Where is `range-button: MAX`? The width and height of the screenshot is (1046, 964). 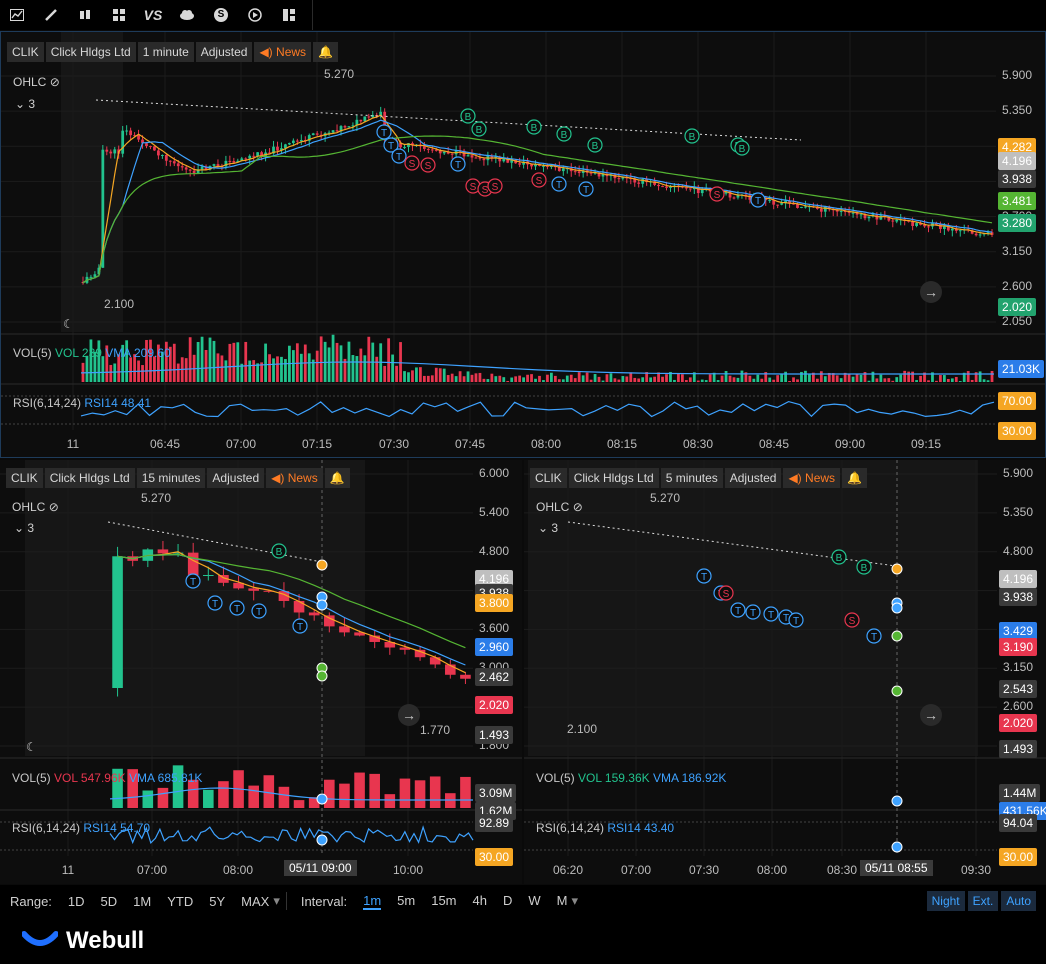 range-button: MAX is located at coordinates (255, 901).